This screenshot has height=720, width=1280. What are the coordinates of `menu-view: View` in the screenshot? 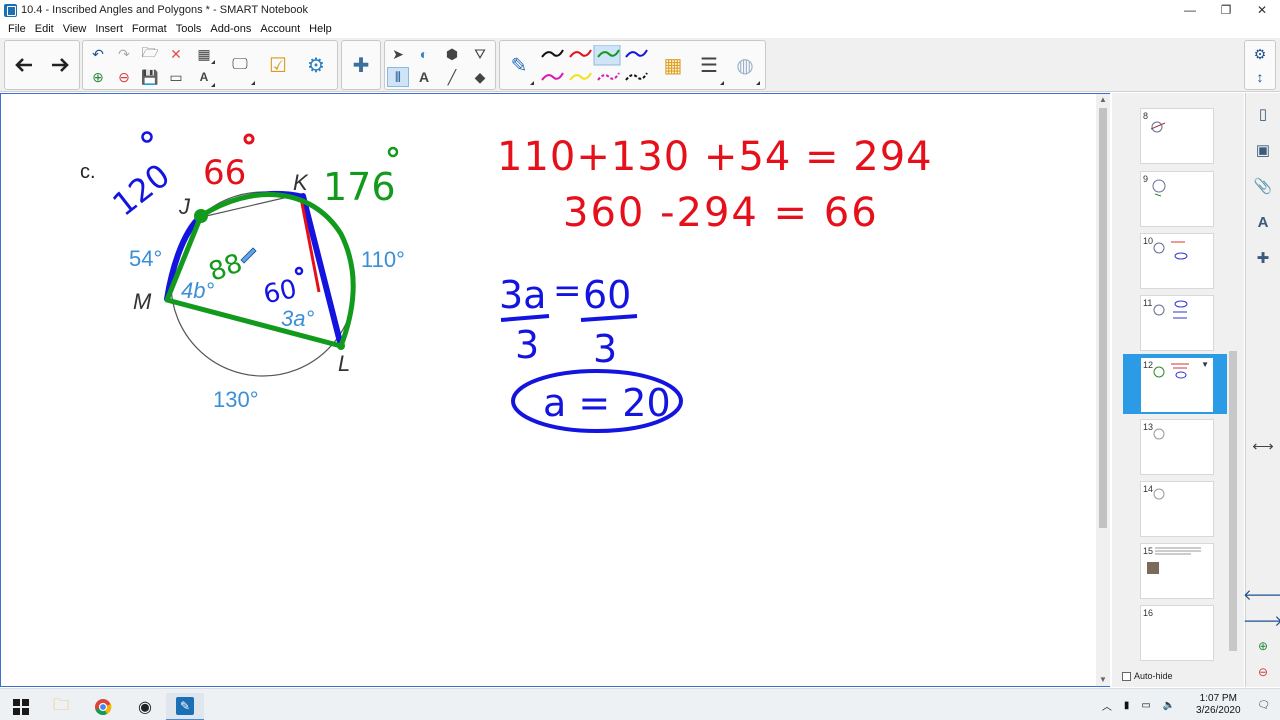 It's located at (75, 29).